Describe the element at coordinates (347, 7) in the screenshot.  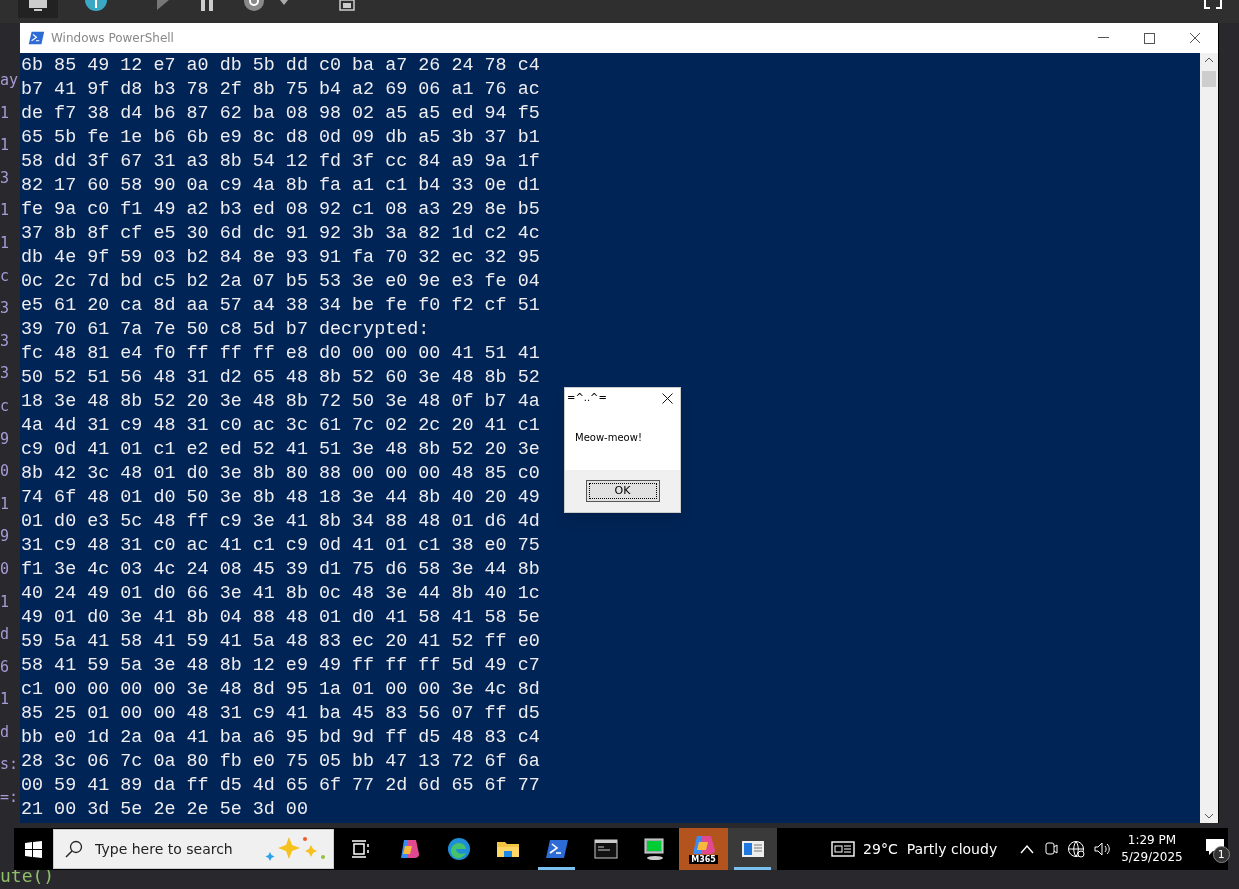
I see `screen-icon` at that location.